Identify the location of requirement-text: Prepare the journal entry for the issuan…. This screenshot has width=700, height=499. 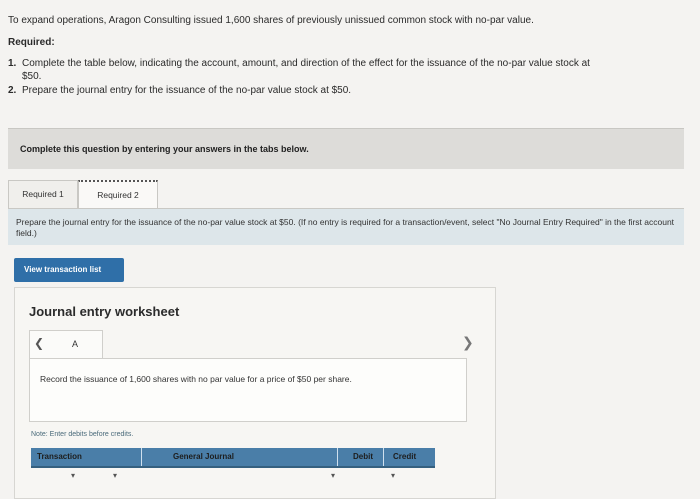
(187, 90).